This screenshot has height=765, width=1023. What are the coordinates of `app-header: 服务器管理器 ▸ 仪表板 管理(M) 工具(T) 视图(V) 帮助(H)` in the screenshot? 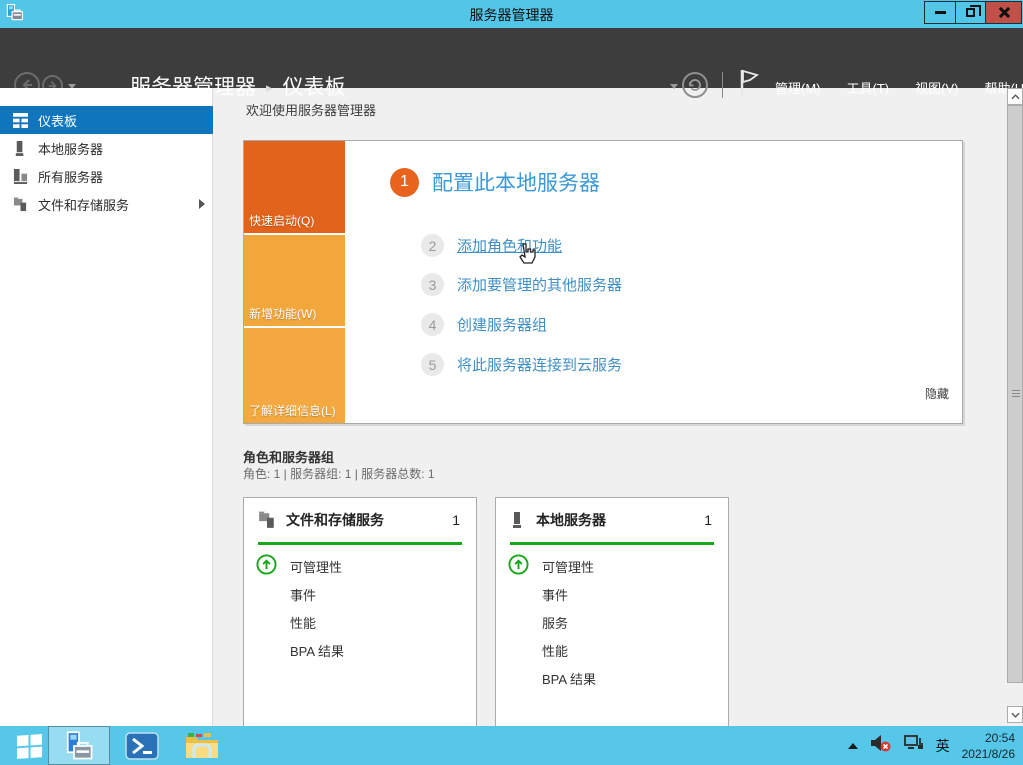 It's located at (511, 63).